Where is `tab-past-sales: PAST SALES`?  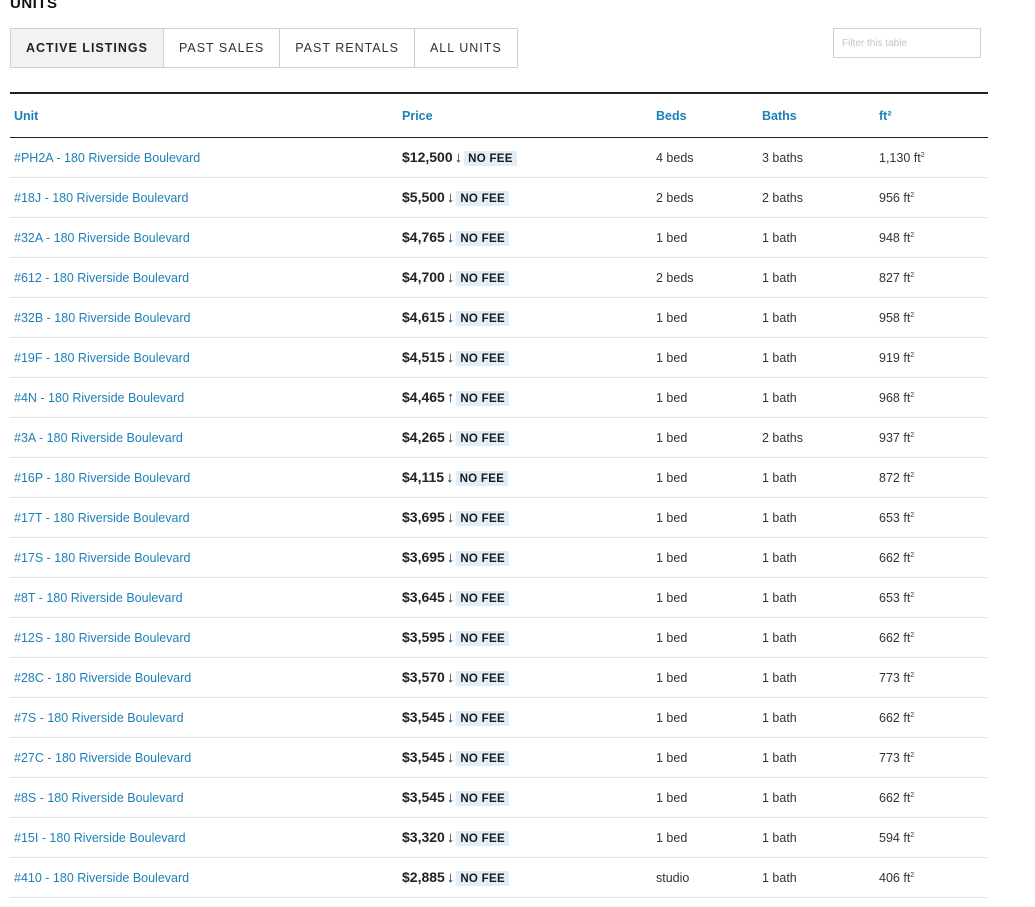 tab-past-sales: PAST SALES is located at coordinates (221, 48).